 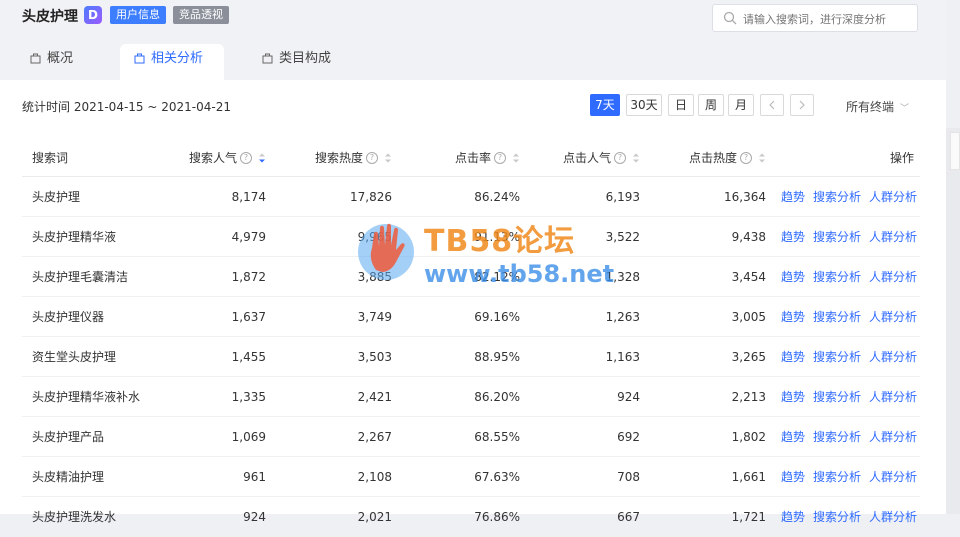 I want to click on cell-click-popularity: 667, so click(x=586, y=516).